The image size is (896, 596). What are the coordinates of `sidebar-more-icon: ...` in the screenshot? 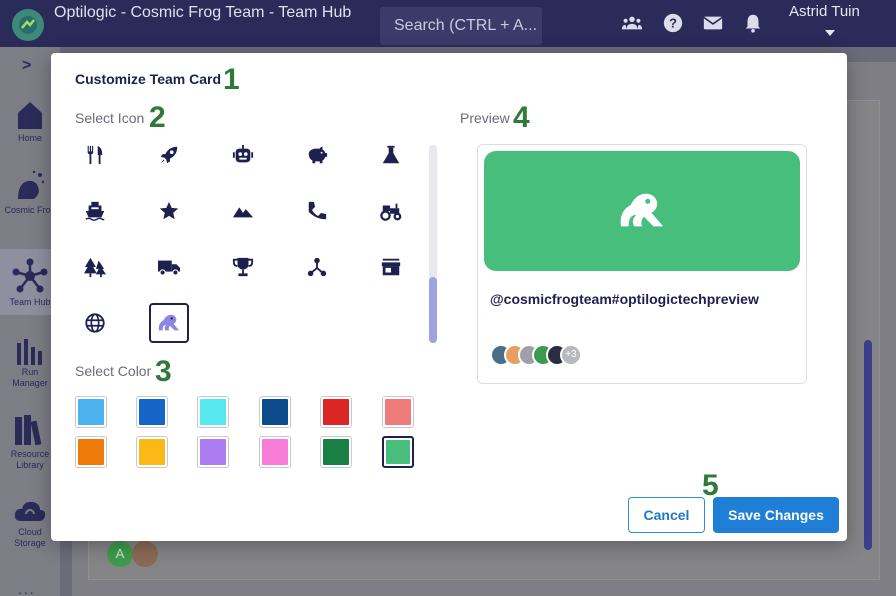 It's located at (27, 588).